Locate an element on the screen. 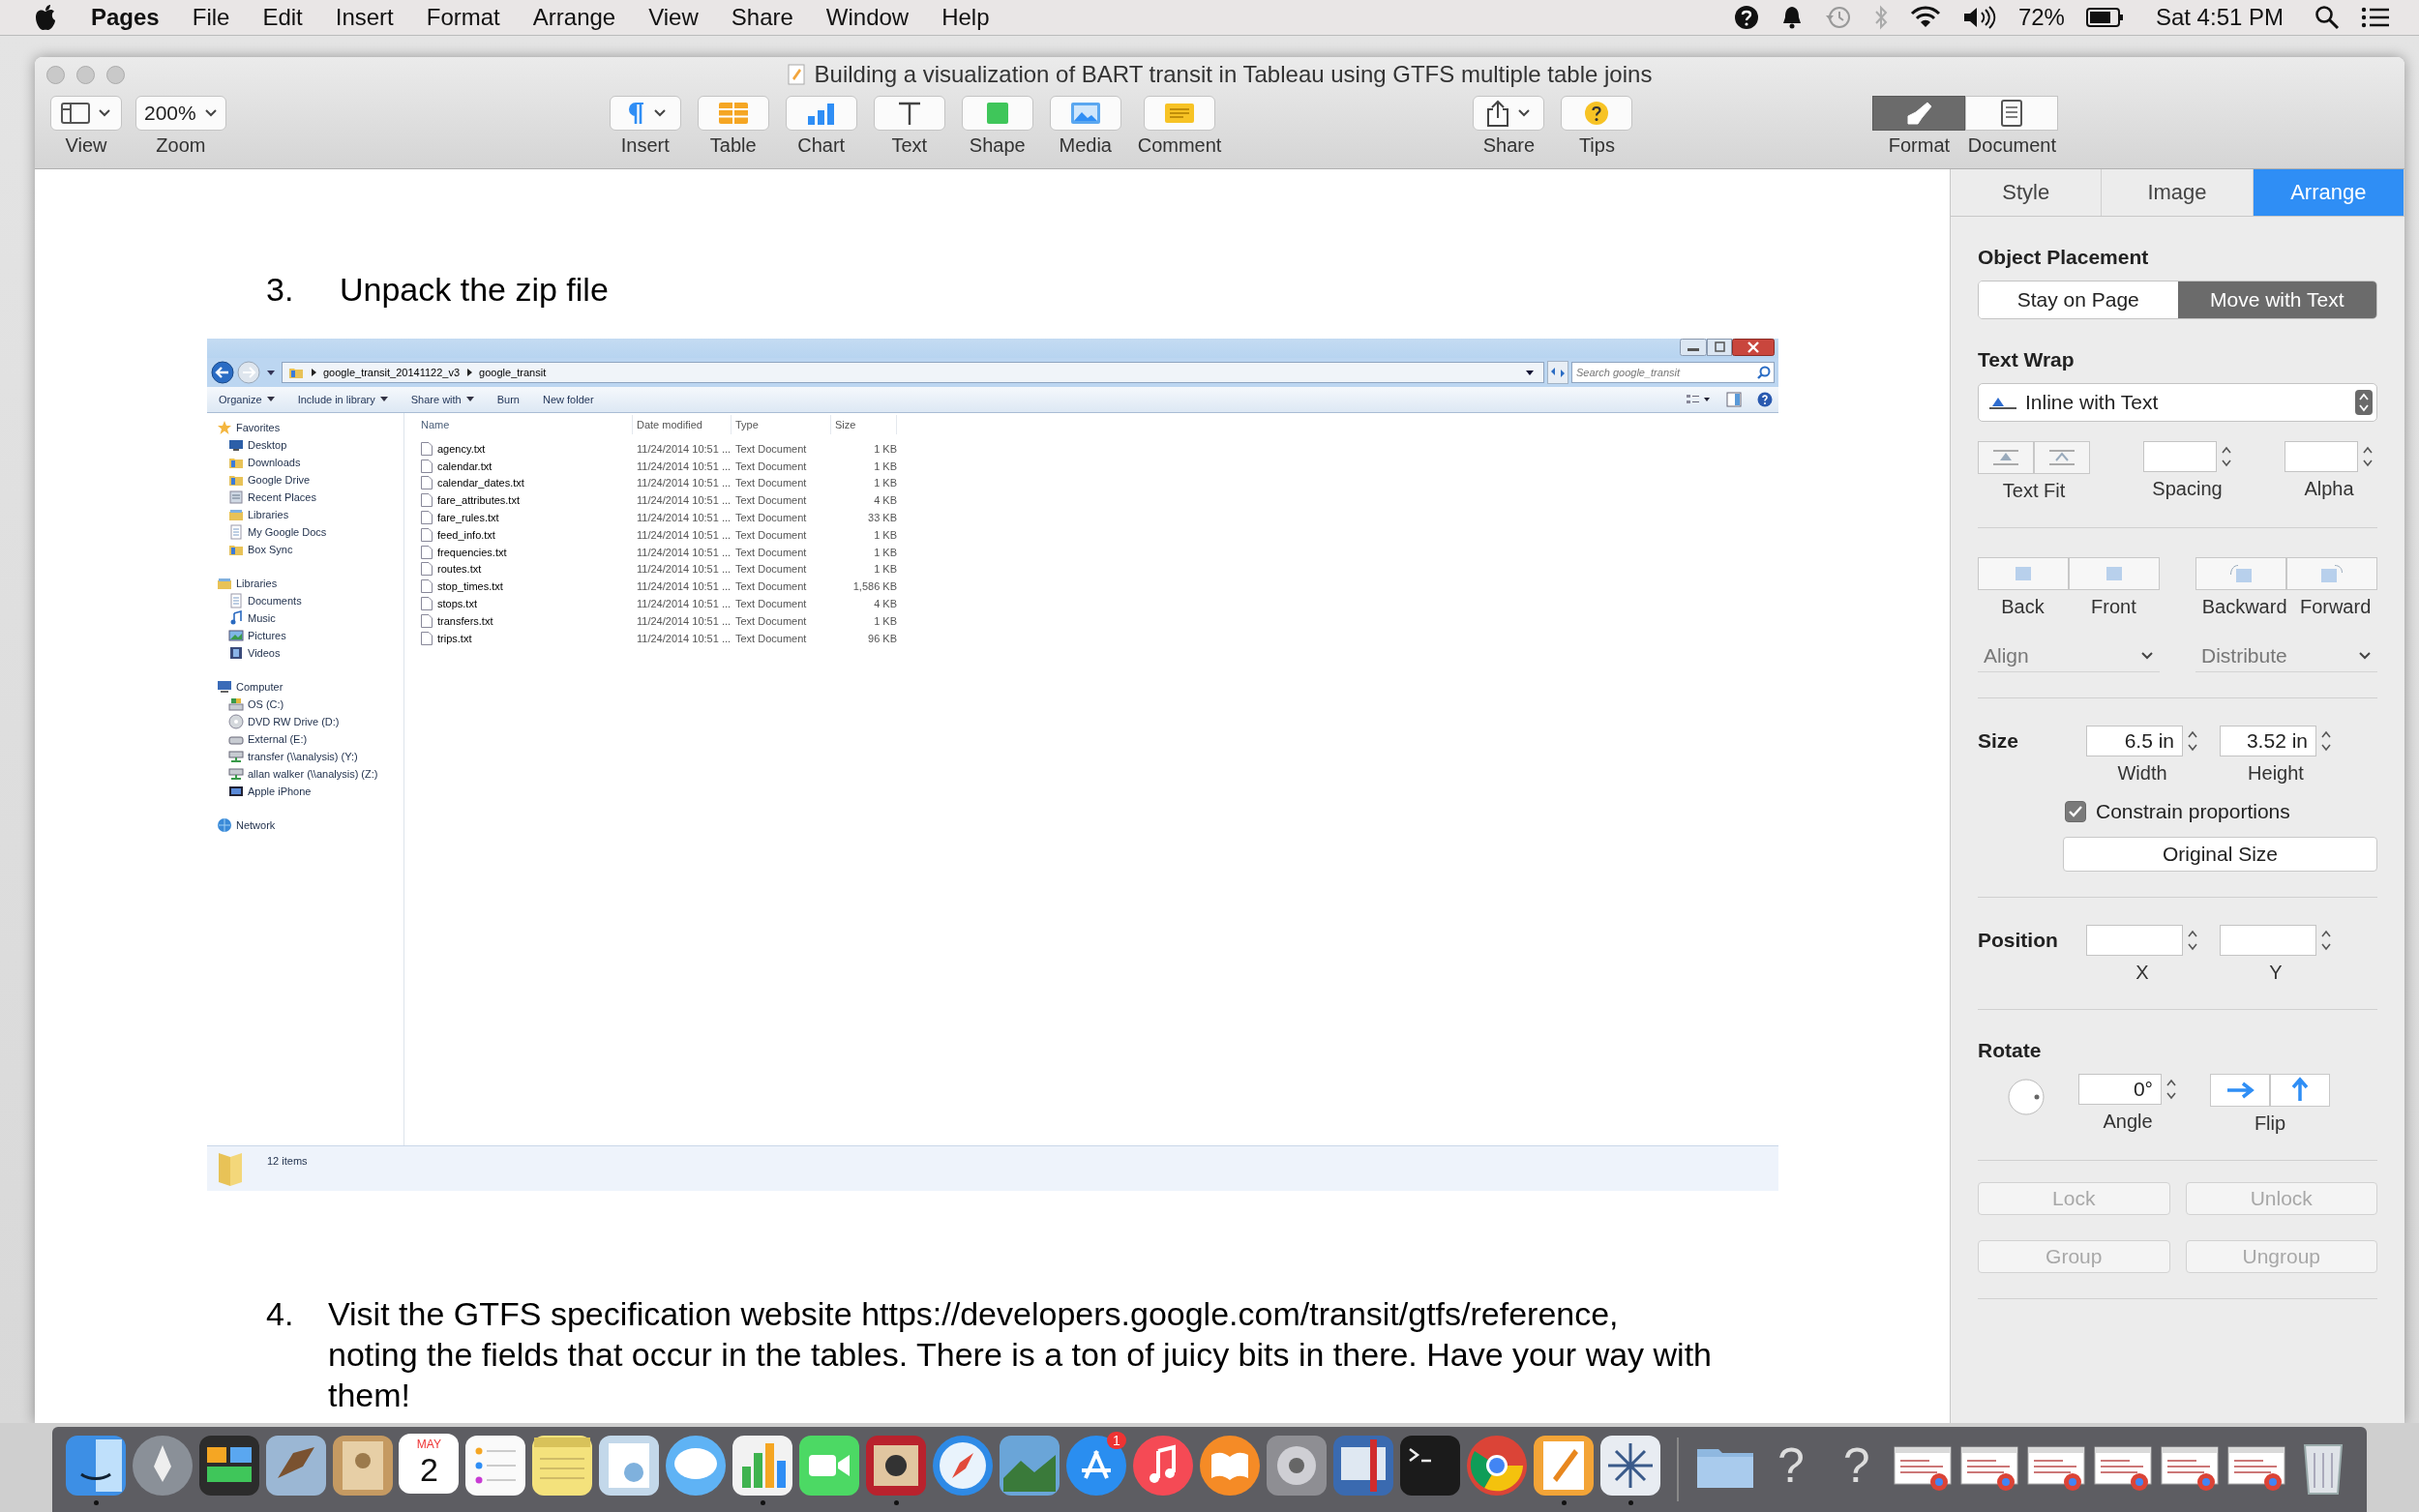 The image size is (2419, 1512). view-options-icon is located at coordinates (1699, 399).